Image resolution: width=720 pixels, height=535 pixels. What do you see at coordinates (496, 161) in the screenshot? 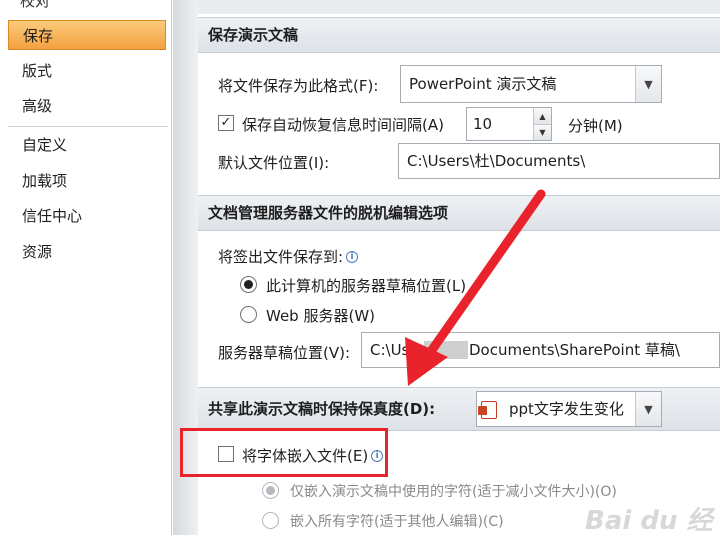
I see `default-location-value: C:\Users\杜\Documents\` at bounding box center [496, 161].